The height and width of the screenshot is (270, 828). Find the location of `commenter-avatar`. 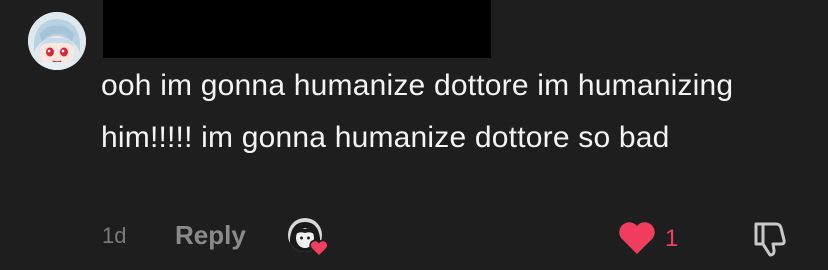

commenter-avatar is located at coordinates (57, 41).